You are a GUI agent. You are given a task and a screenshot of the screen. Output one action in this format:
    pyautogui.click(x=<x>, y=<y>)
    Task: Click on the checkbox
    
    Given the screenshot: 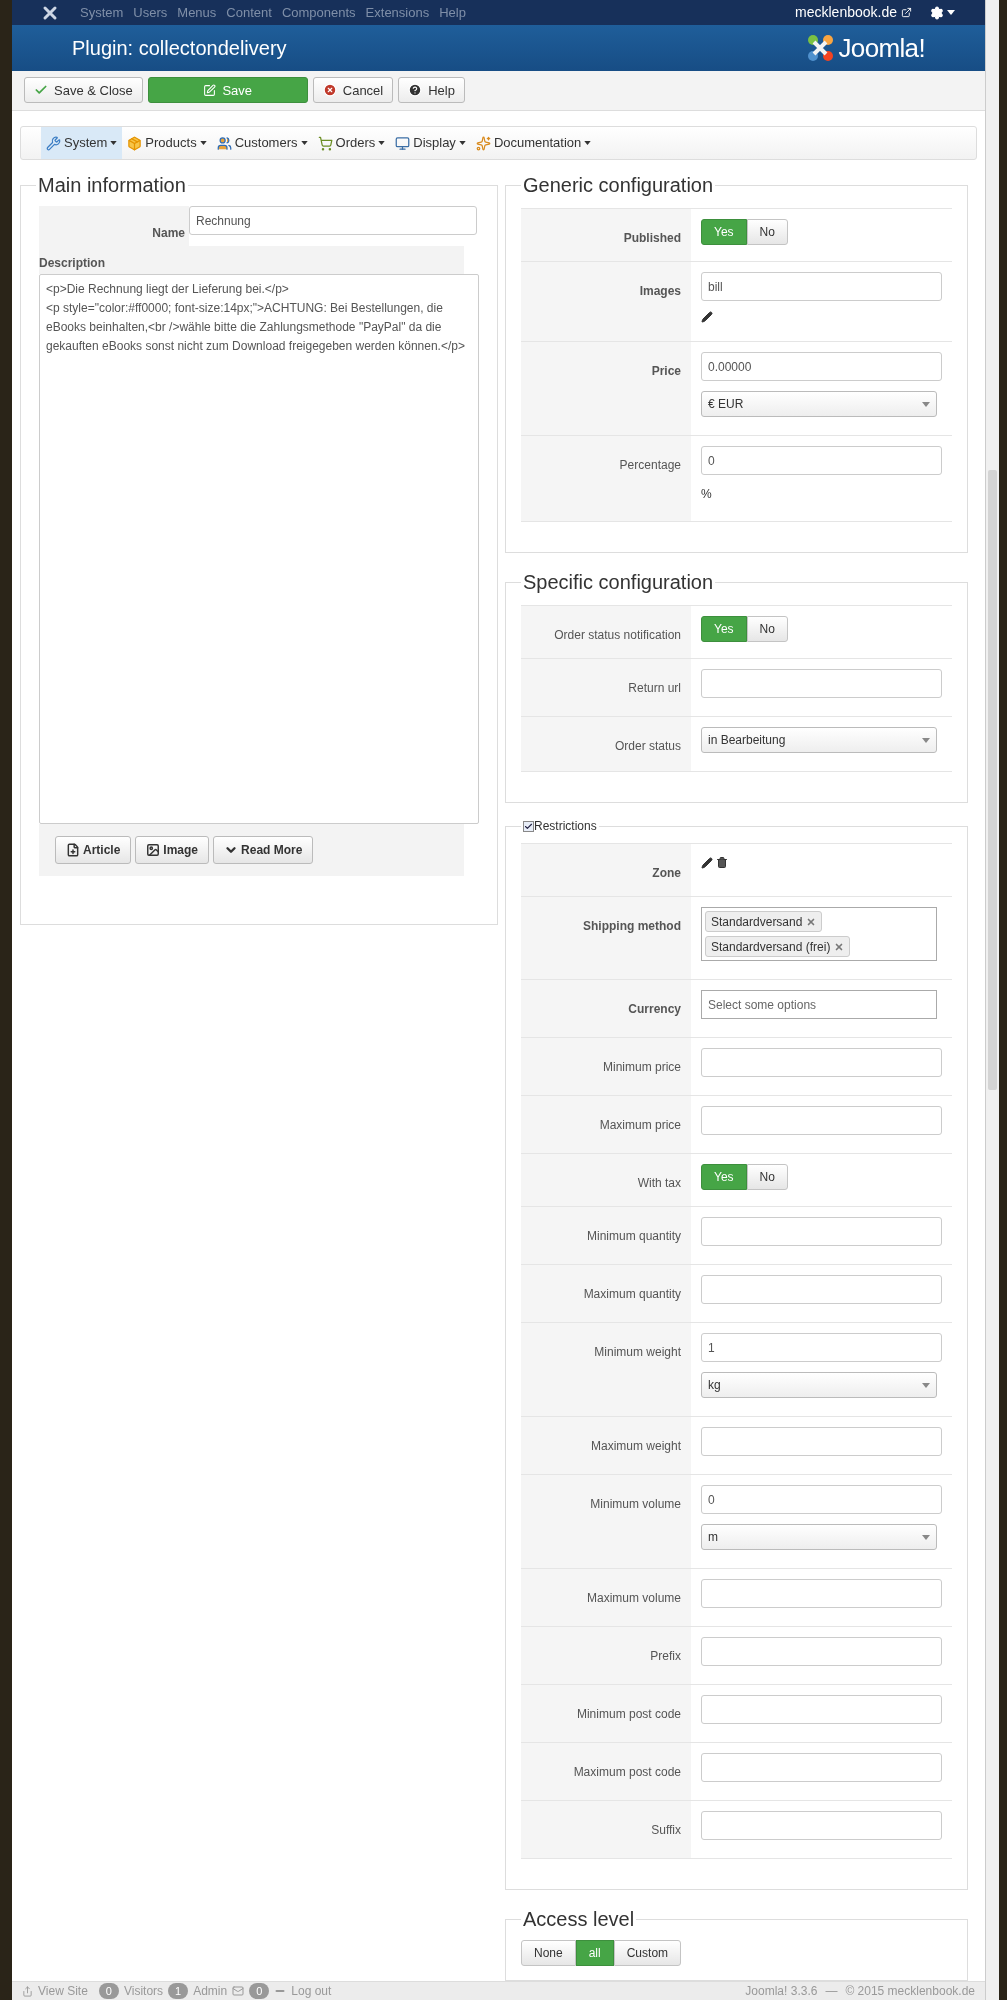 What is the action you would take?
    pyautogui.click(x=528, y=826)
    